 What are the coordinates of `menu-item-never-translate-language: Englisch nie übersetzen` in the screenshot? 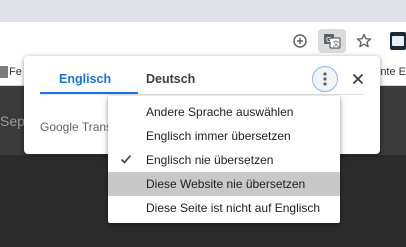 It's located at (224, 160).